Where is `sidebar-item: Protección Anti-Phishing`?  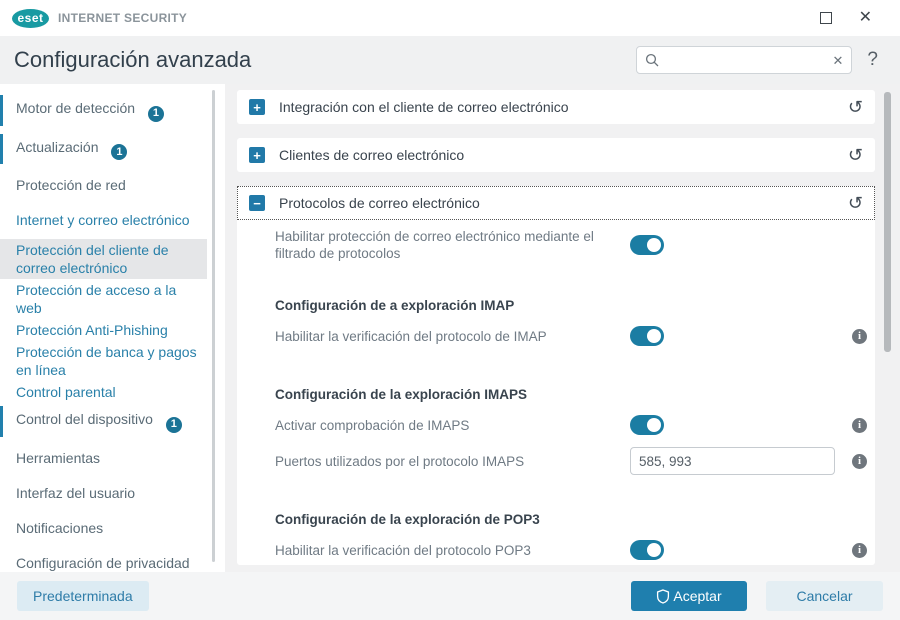 sidebar-item: Protección Anti-Phishing is located at coordinates (103, 330).